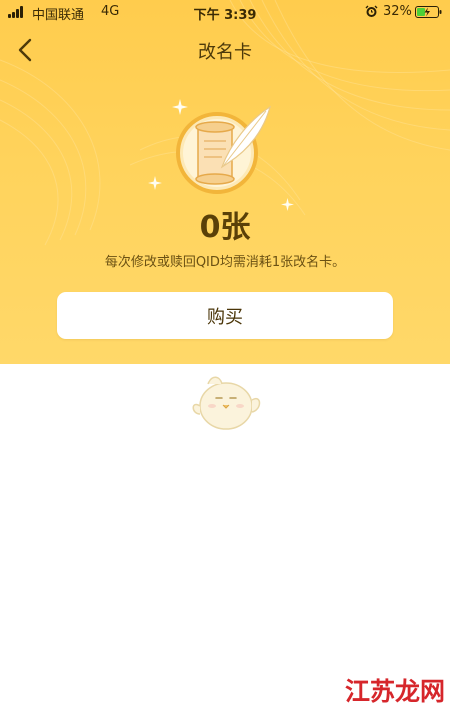  What do you see at coordinates (397, 11) in the screenshot?
I see `battery-percentage: 32%` at bounding box center [397, 11].